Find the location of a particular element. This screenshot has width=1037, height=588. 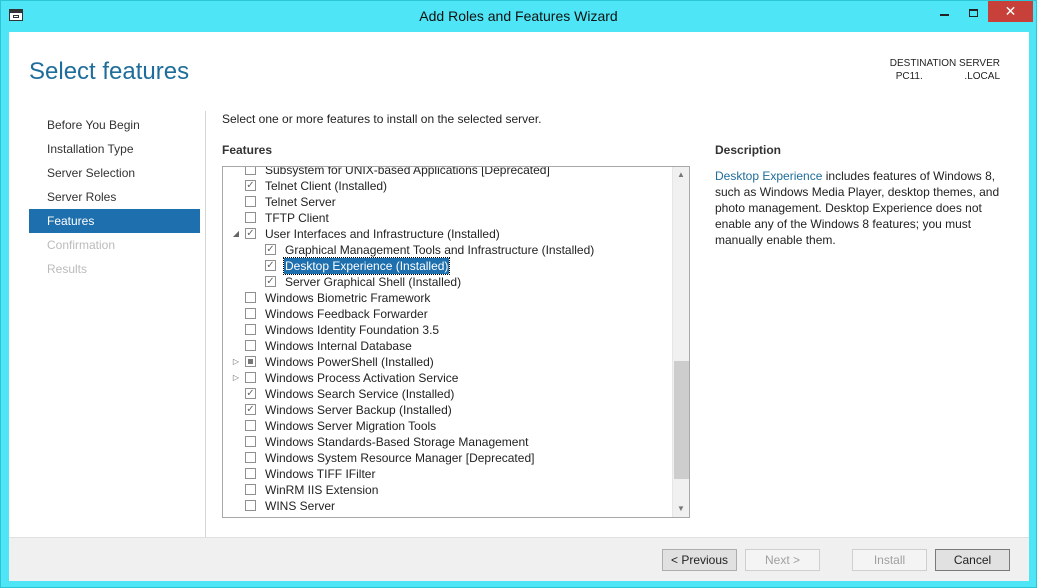

collapse-arrow-icon: ◢ is located at coordinates (236, 234).